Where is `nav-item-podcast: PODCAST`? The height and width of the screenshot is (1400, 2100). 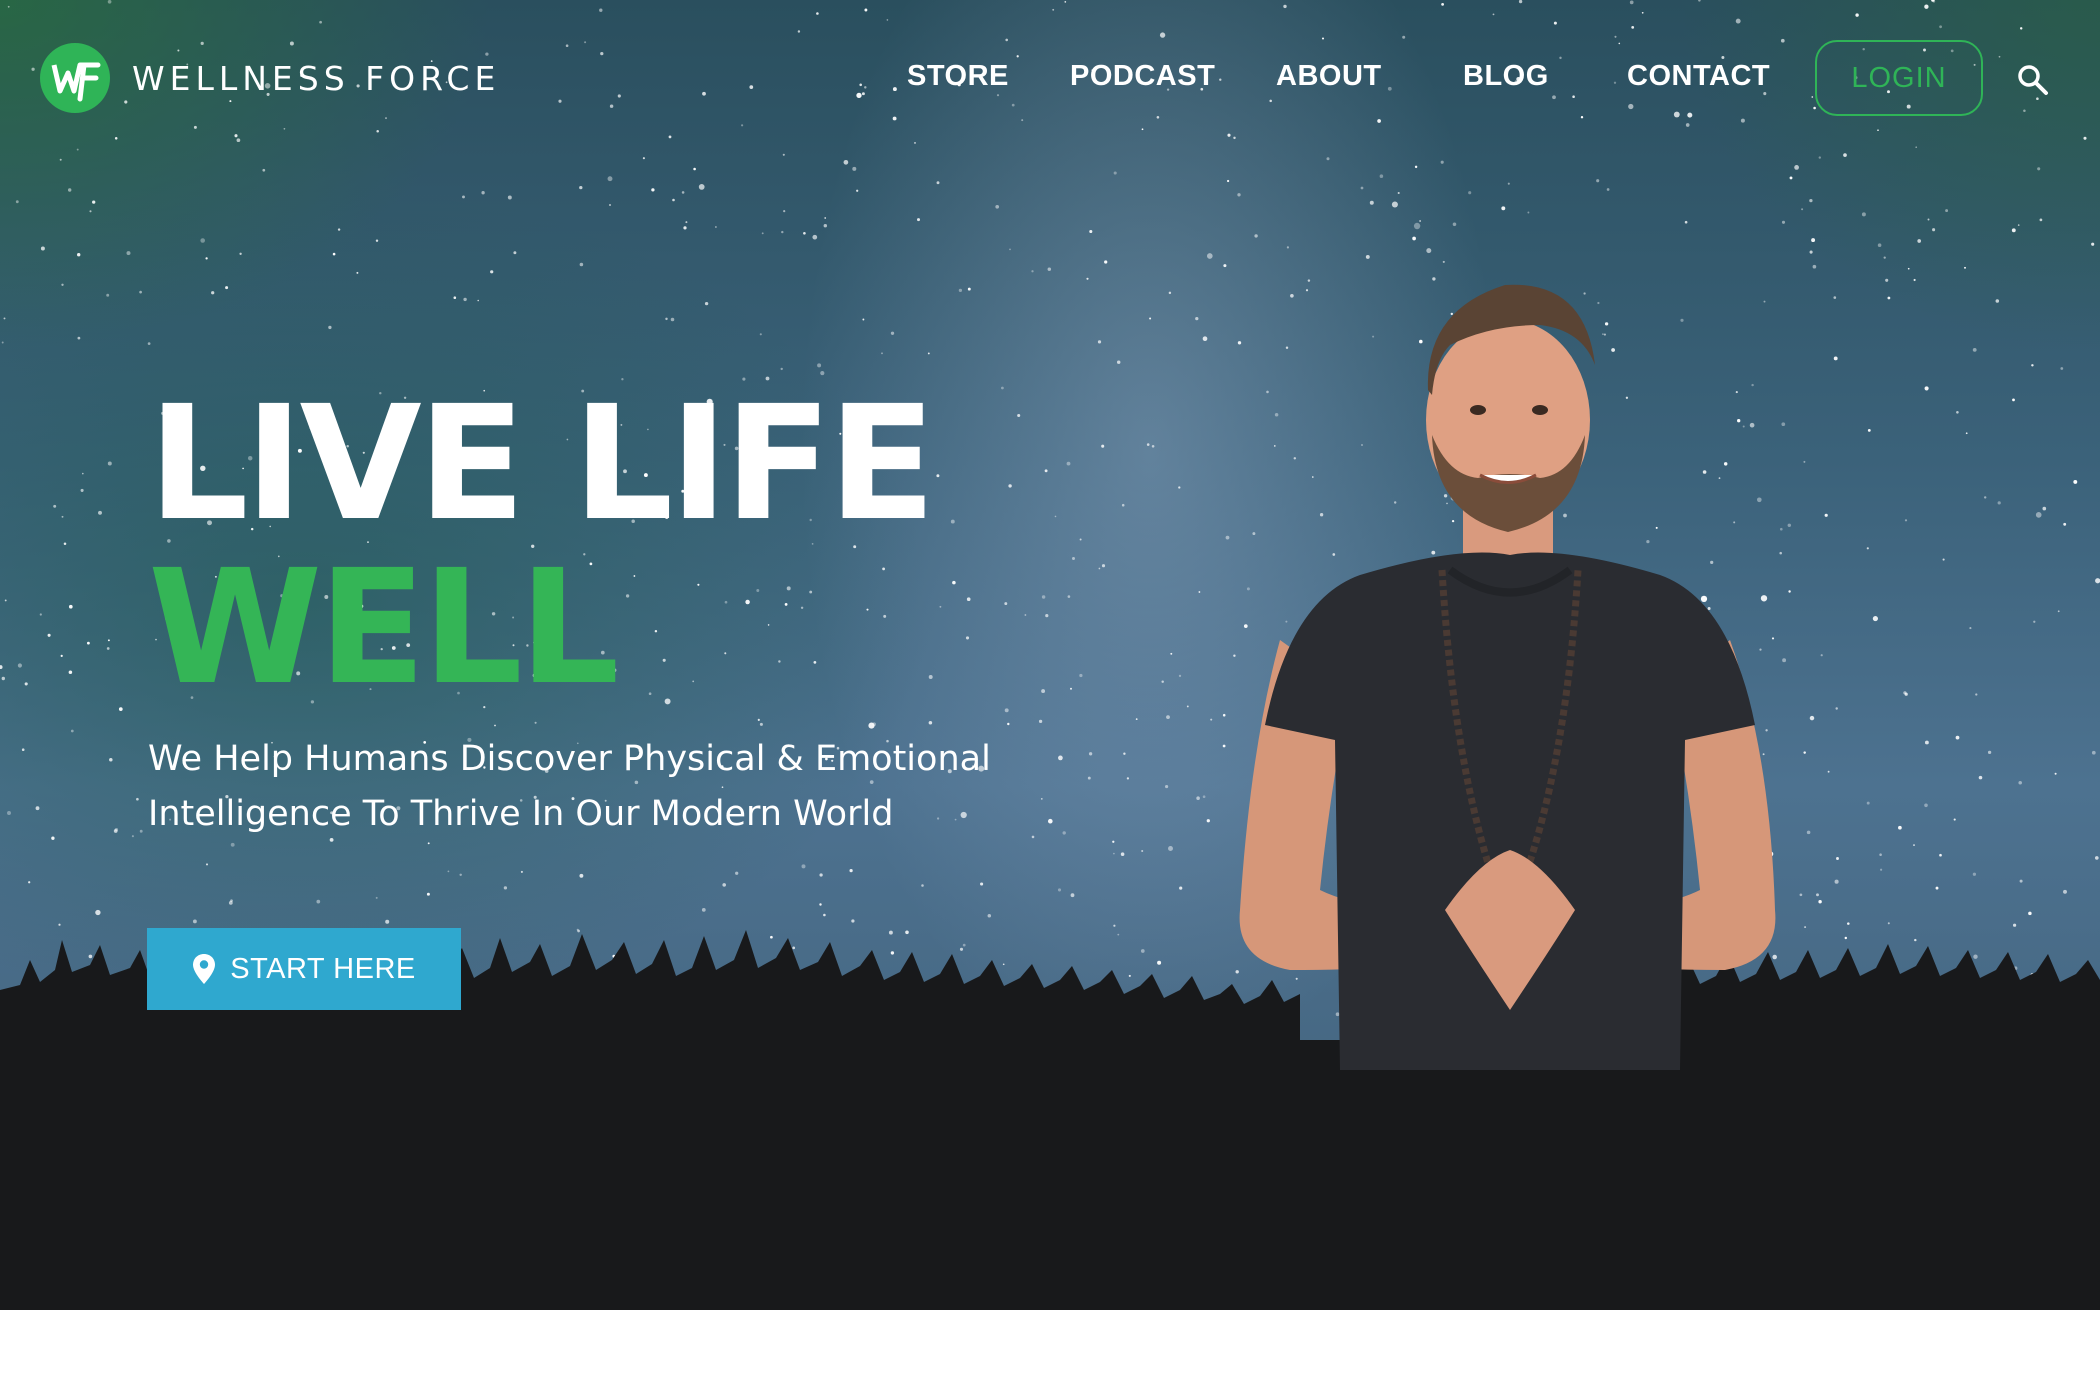 nav-item-podcast: PODCAST is located at coordinates (1142, 76).